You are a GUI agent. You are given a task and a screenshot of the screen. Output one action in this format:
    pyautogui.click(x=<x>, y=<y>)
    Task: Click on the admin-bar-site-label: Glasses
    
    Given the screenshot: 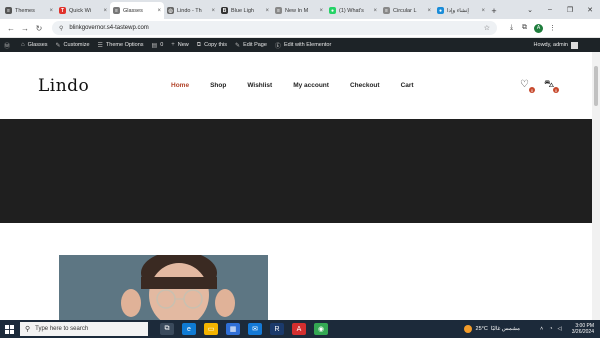 What is the action you would take?
    pyautogui.click(x=37, y=45)
    